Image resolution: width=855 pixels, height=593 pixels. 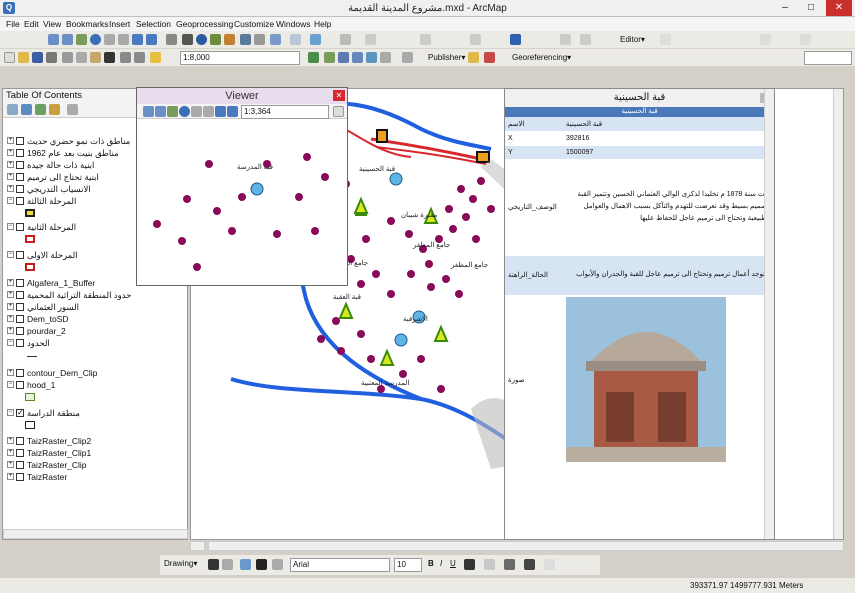 I want to click on list-by-drawing-order-icon, so click(x=12, y=109).